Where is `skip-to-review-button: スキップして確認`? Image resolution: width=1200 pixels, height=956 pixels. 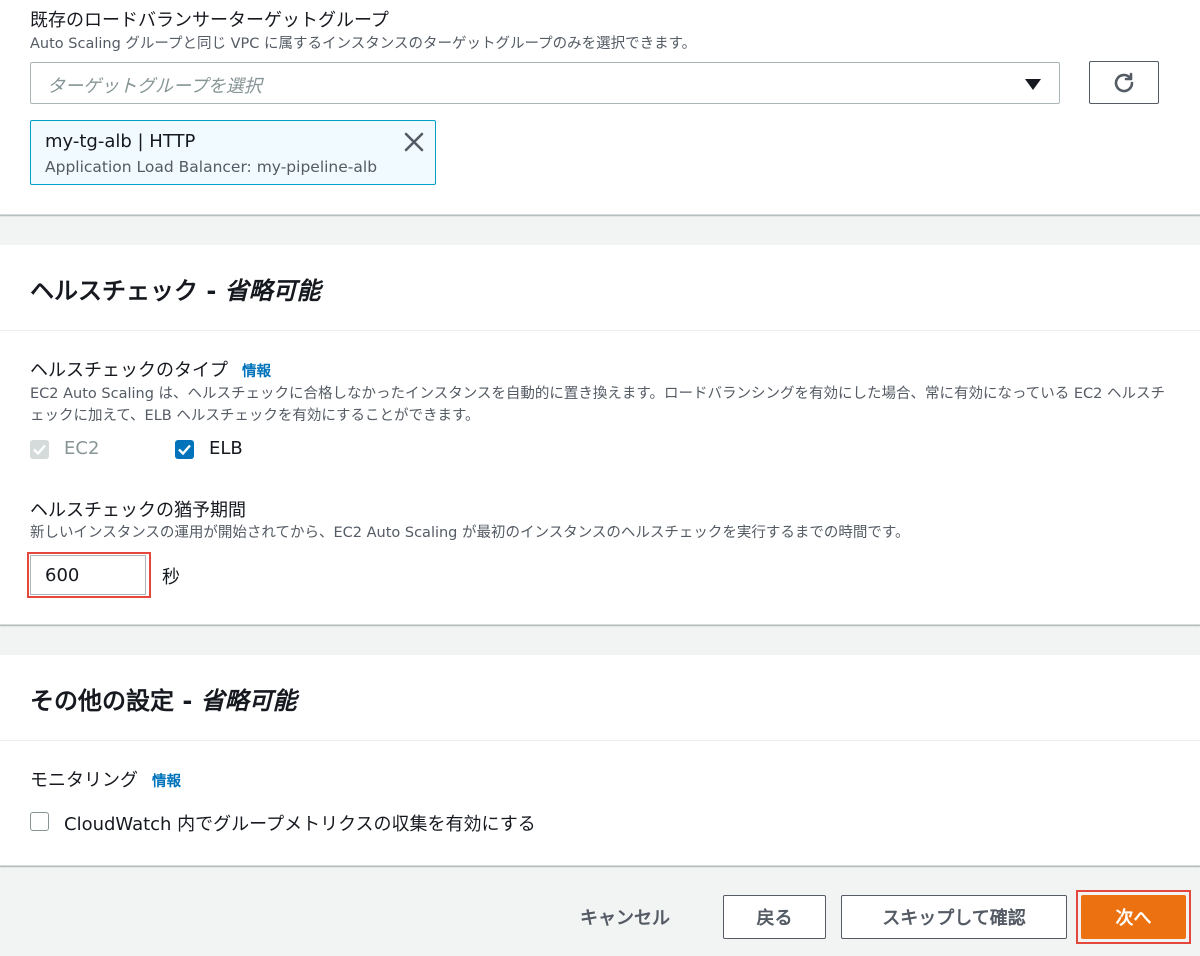 skip-to-review-button: スキップして確認 is located at coordinates (954, 917).